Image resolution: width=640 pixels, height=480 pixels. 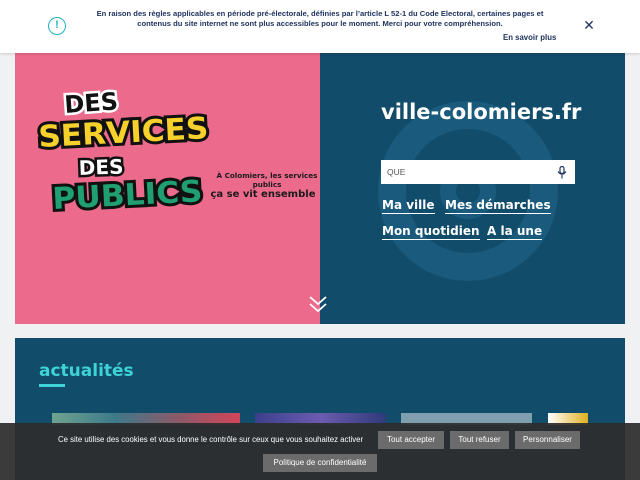 What do you see at coordinates (267, 180) in the screenshot?
I see `tagline-small: À Colomiers, les services publics` at bounding box center [267, 180].